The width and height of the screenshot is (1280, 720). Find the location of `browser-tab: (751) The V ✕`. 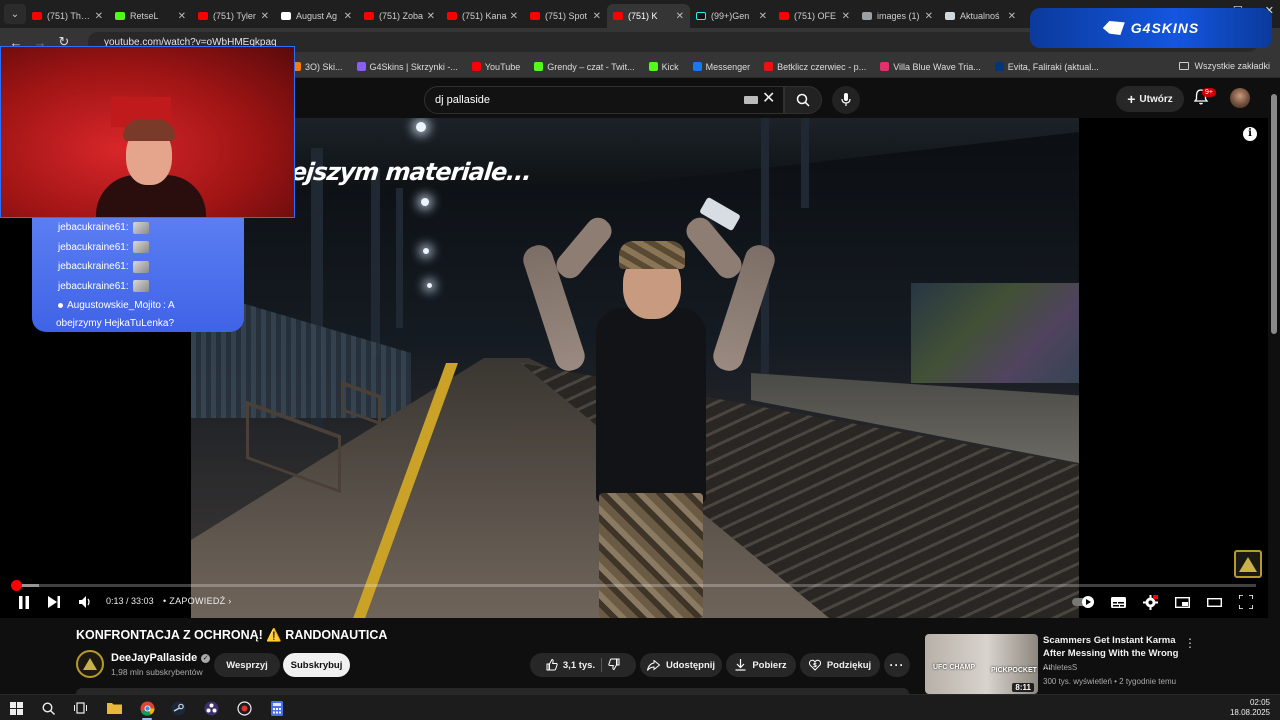

browser-tab: (751) The V ✕ is located at coordinates (67, 16).